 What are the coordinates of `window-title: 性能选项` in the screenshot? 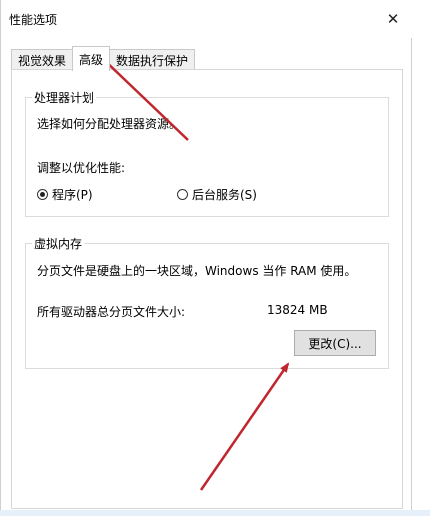 It's located at (33, 20).